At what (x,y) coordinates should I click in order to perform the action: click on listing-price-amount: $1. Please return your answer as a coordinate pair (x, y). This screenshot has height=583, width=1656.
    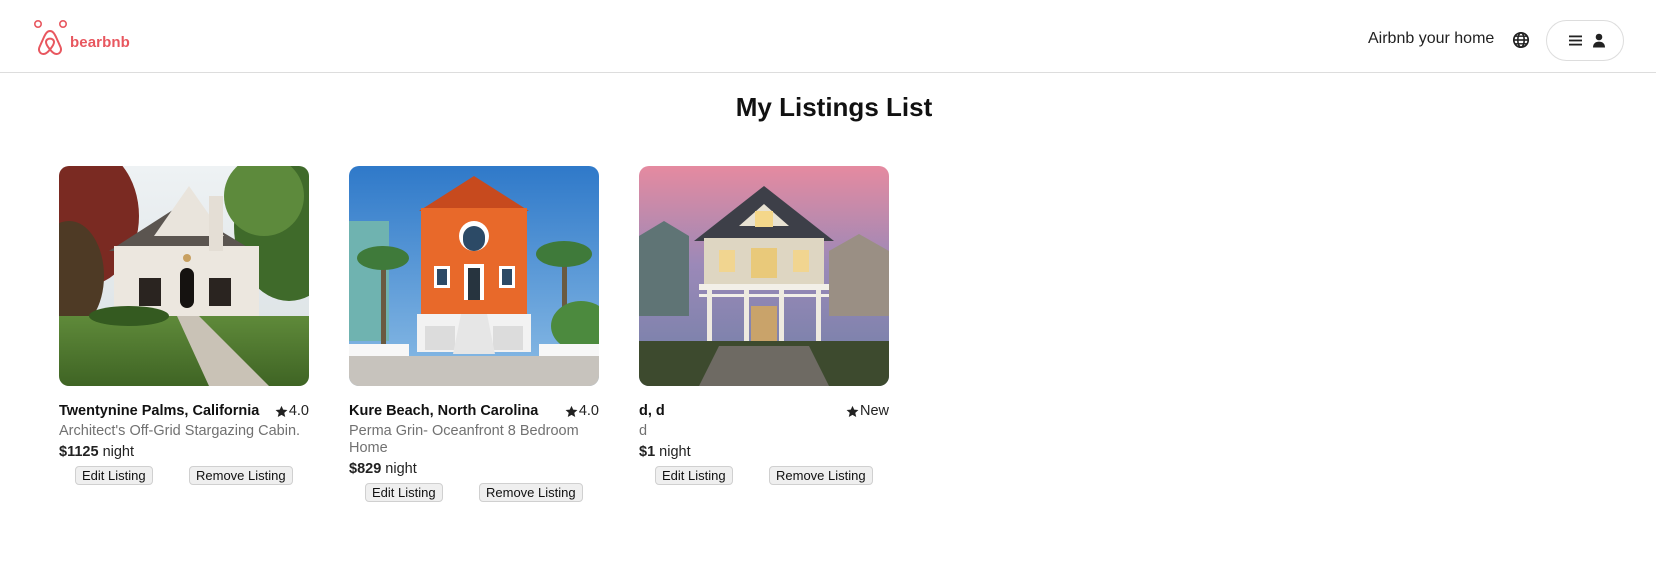
    Looking at the image, I should click on (647, 452).